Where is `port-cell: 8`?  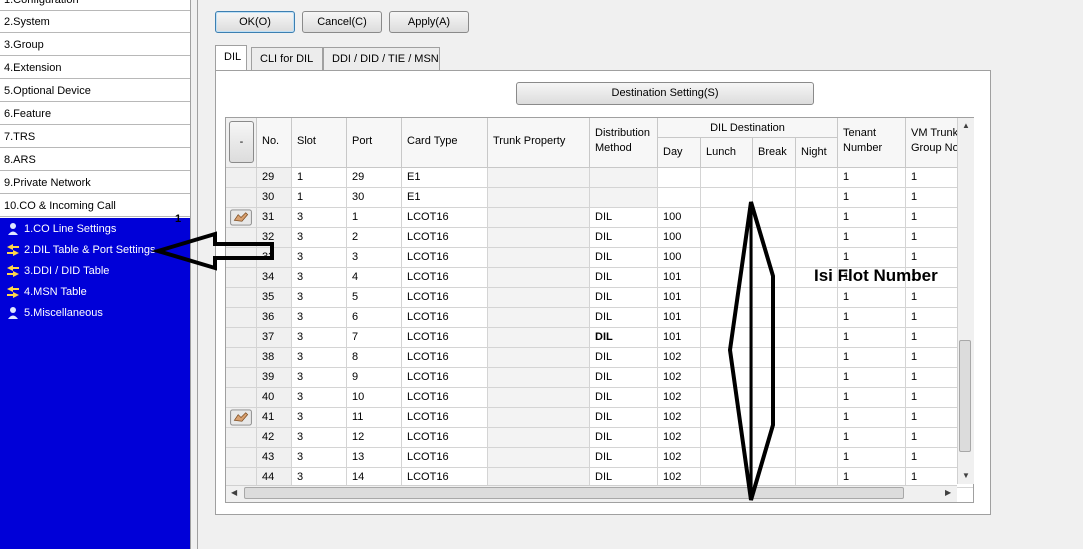 port-cell: 8 is located at coordinates (374, 358).